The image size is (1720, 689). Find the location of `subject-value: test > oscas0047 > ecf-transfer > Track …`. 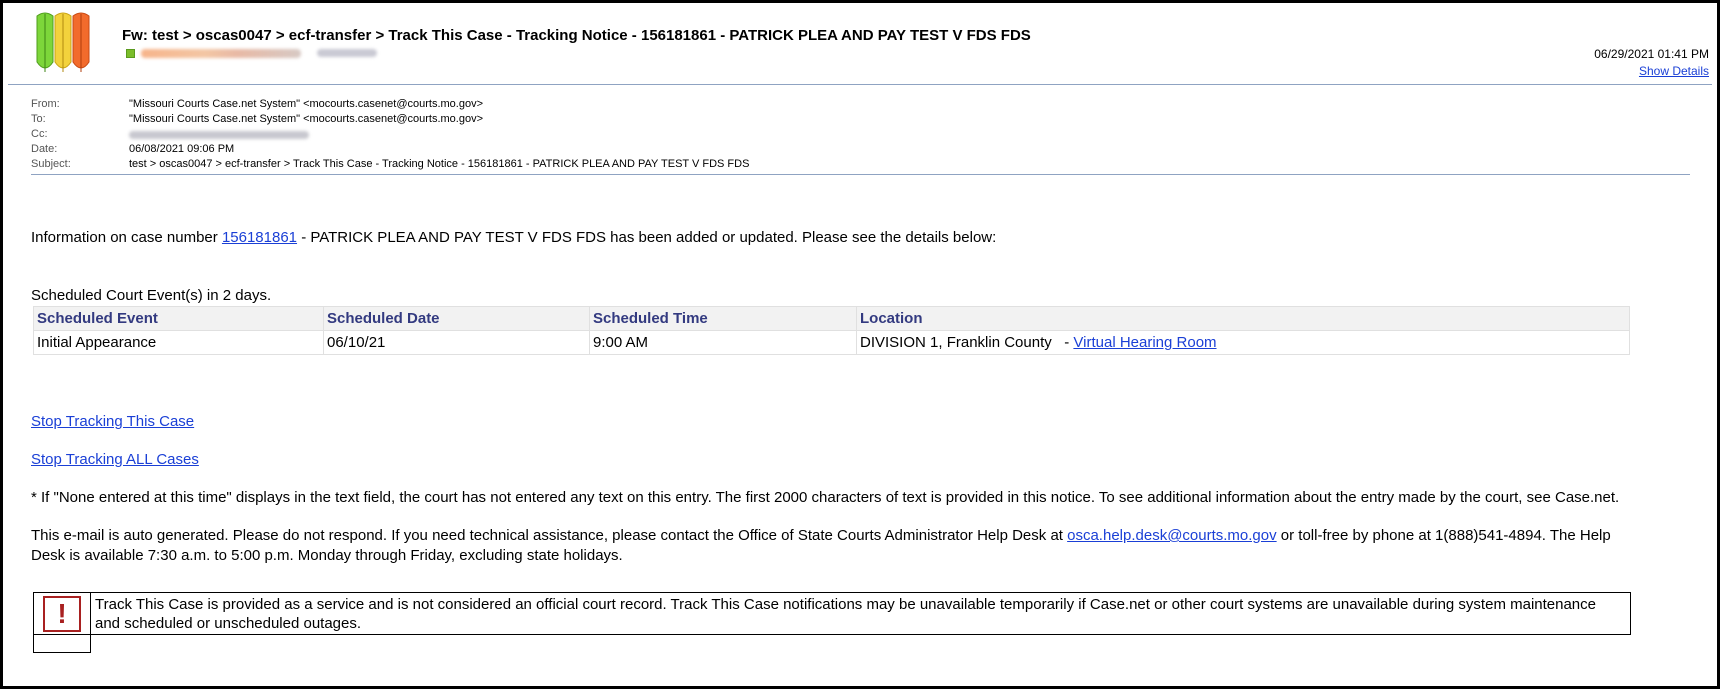

subject-value: test > oscas0047 > ecf-transfer > Track … is located at coordinates (439, 164).